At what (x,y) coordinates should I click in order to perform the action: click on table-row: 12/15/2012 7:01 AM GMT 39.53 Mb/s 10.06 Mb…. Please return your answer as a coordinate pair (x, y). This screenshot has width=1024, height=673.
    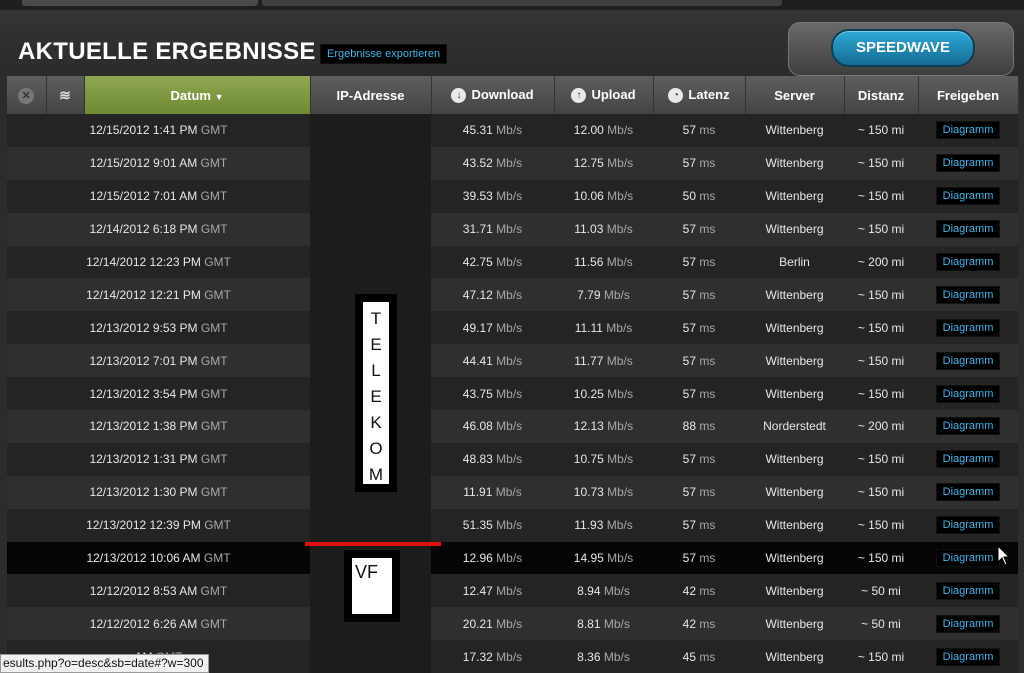
    Looking at the image, I should click on (512, 196).